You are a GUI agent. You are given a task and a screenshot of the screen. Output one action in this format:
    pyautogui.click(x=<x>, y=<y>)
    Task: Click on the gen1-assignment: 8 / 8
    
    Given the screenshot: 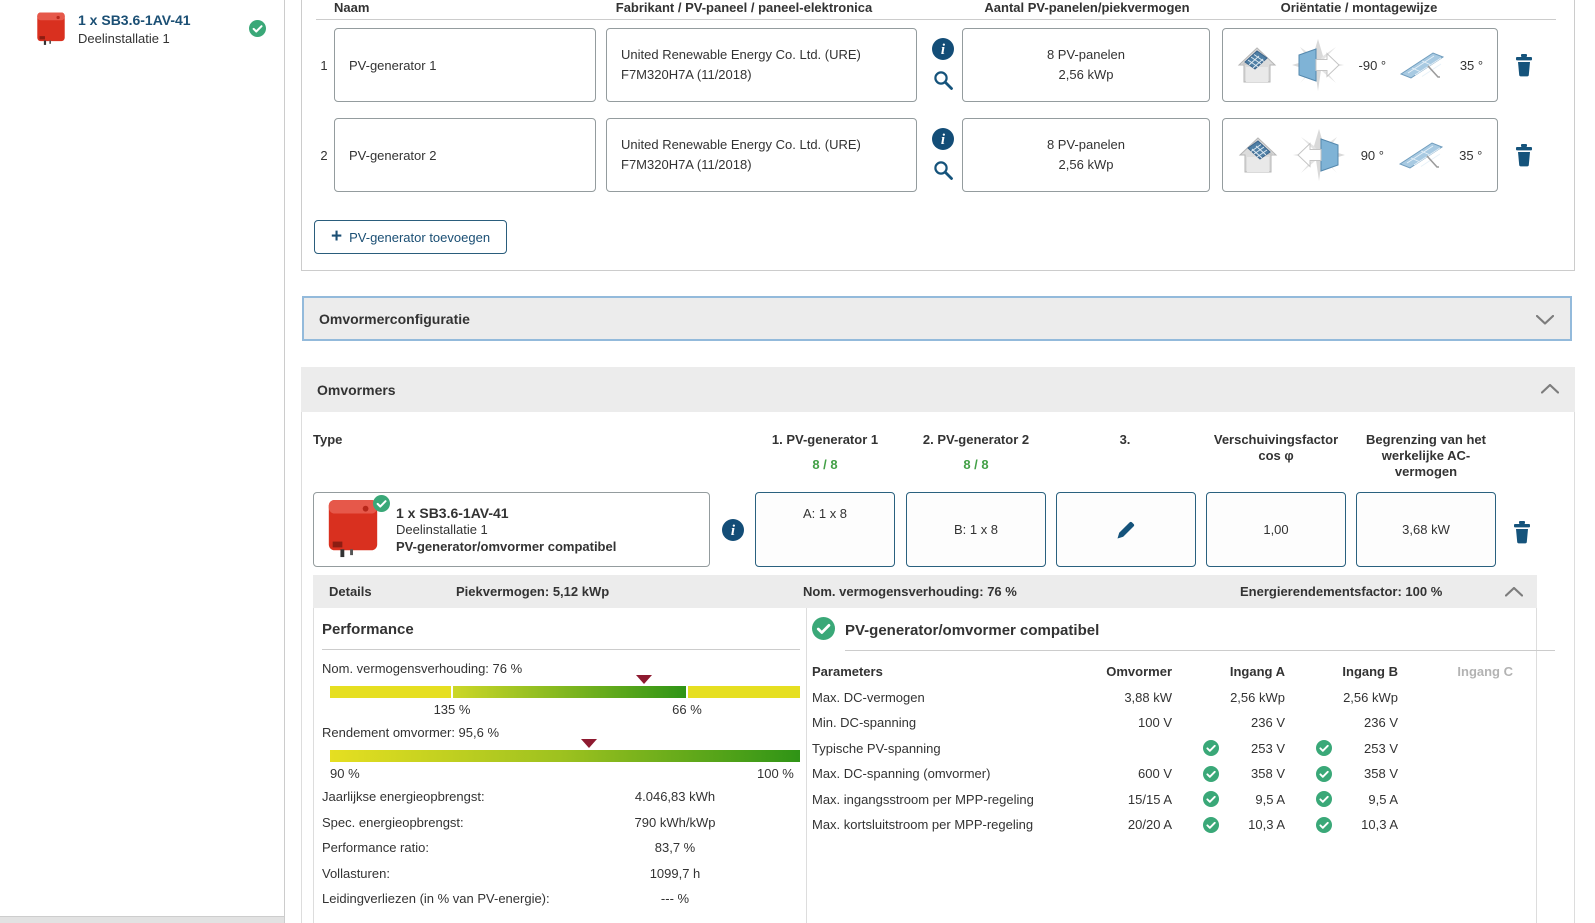 What is the action you would take?
    pyautogui.click(x=825, y=464)
    